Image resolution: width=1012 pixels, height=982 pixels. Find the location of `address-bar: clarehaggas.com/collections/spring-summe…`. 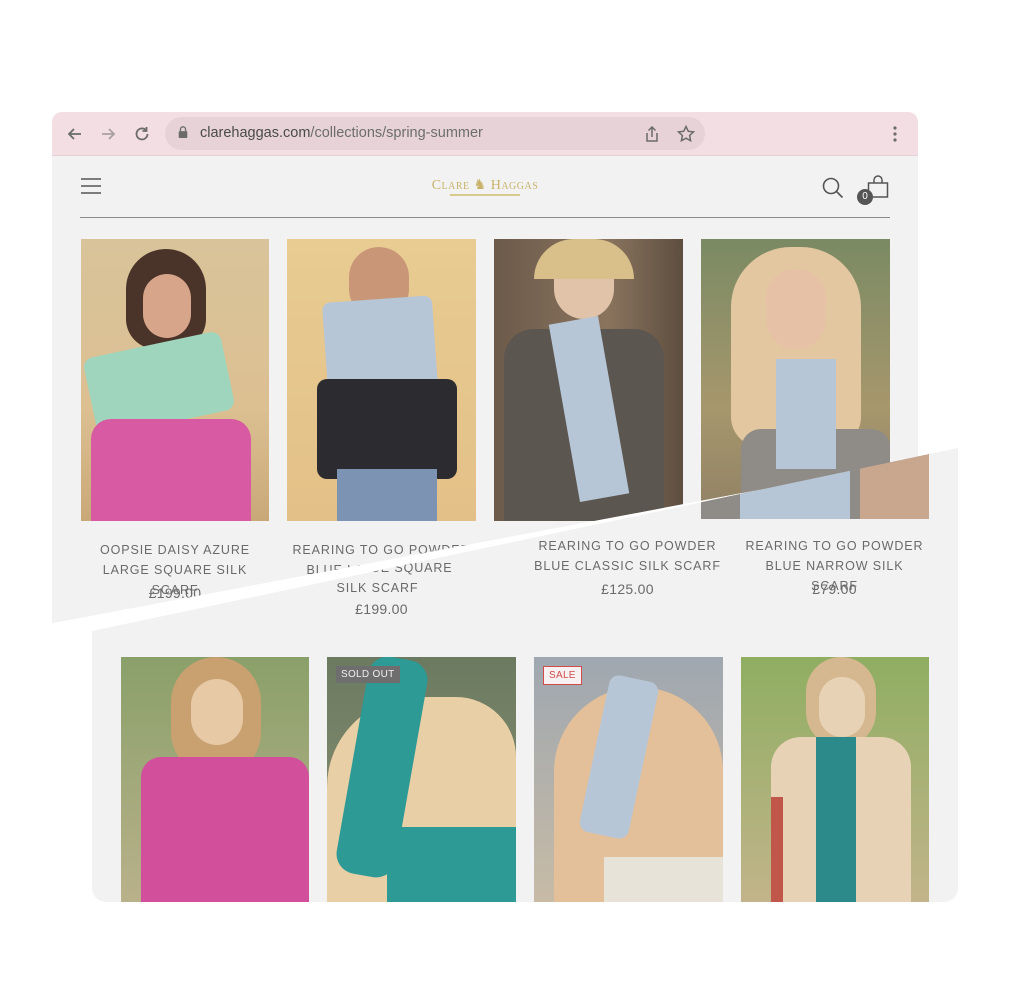

address-bar: clarehaggas.com/collections/spring-summe… is located at coordinates (435, 133).